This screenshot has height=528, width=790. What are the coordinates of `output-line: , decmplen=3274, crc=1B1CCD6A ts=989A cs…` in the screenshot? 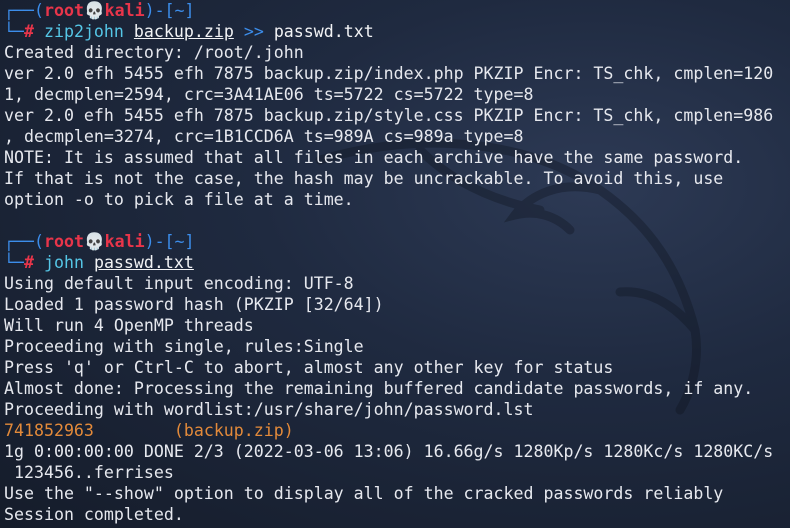 It's located at (264, 136).